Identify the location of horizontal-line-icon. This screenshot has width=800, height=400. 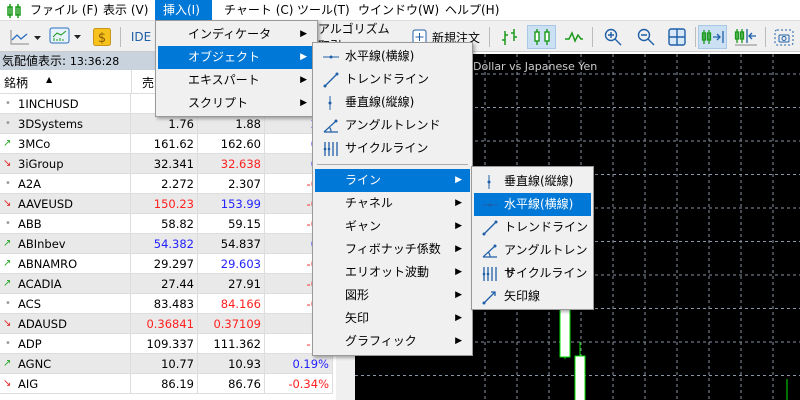
(331, 57).